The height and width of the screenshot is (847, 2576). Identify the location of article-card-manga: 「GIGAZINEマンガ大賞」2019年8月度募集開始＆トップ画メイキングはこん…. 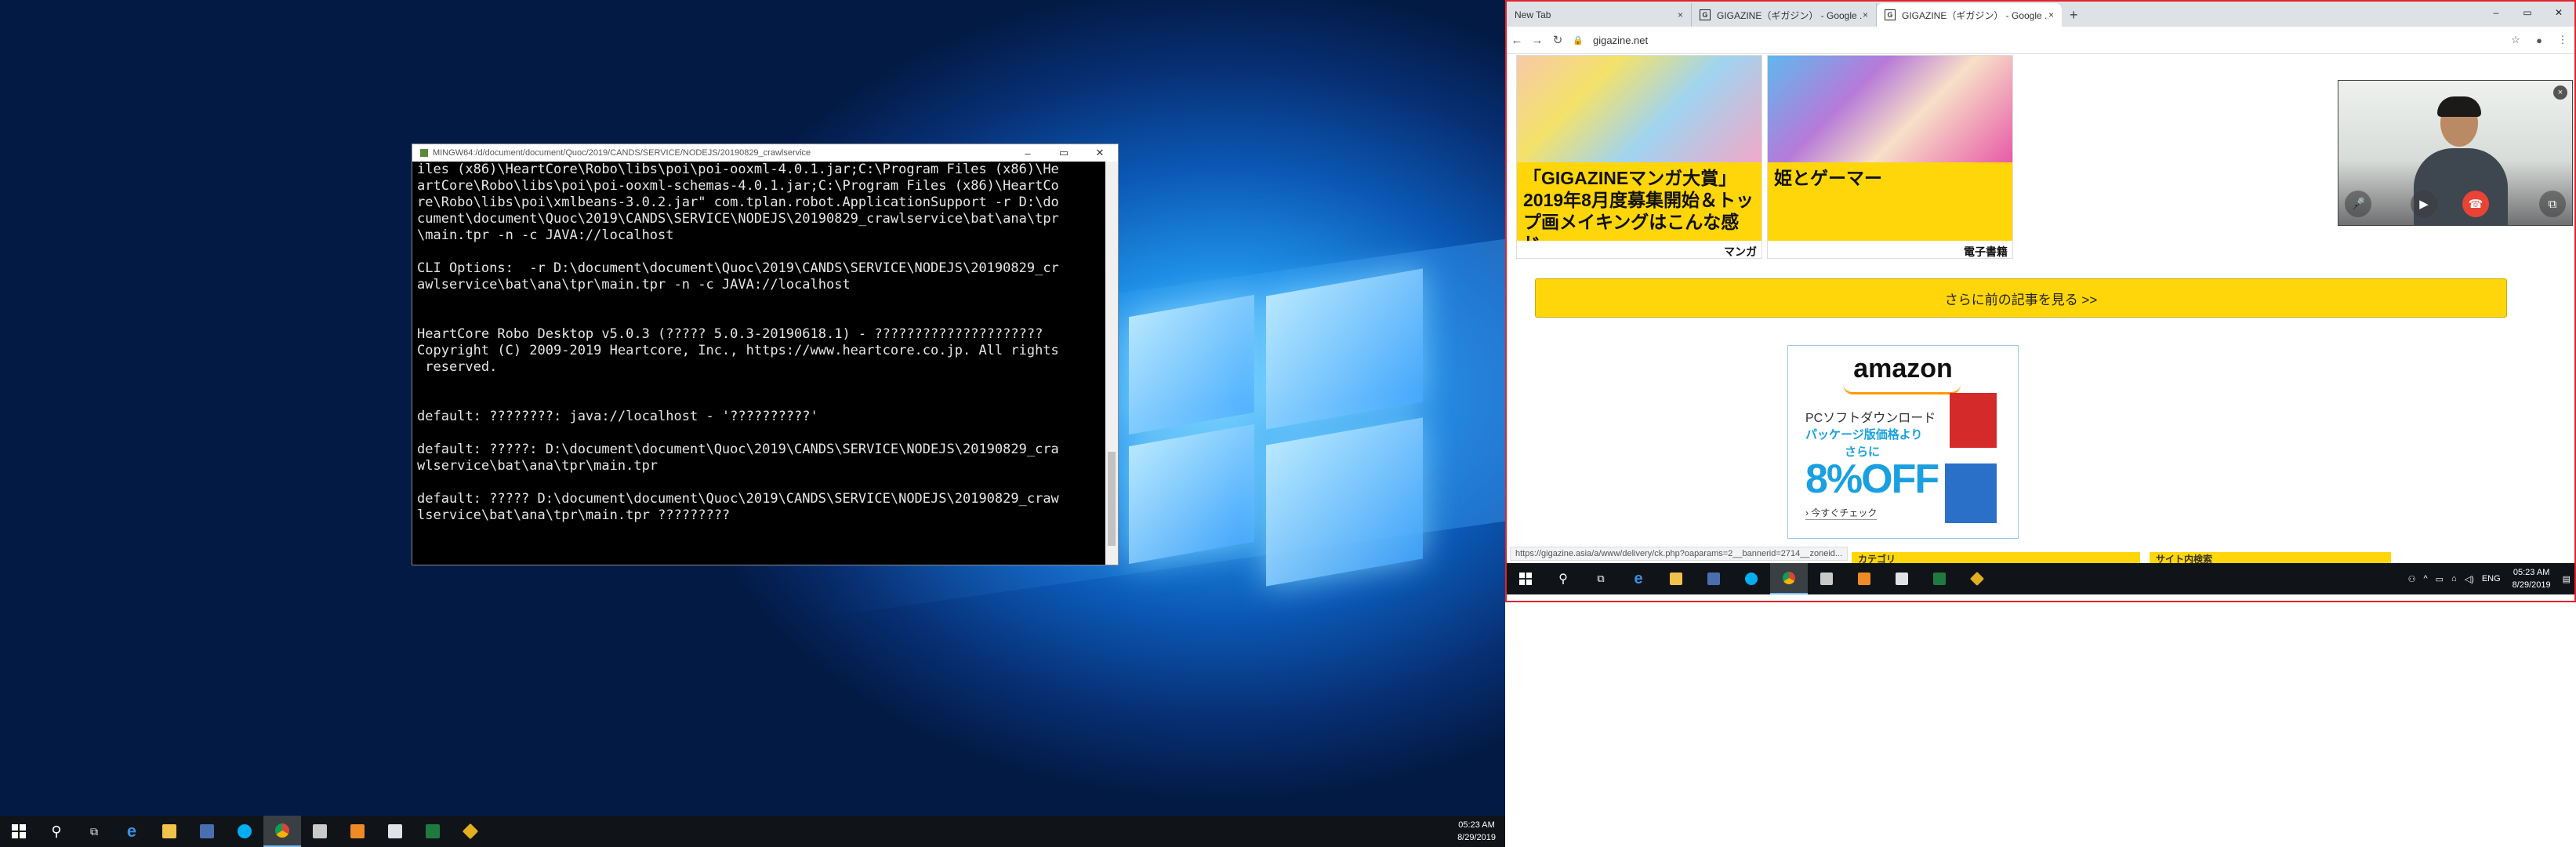
(1639, 157).